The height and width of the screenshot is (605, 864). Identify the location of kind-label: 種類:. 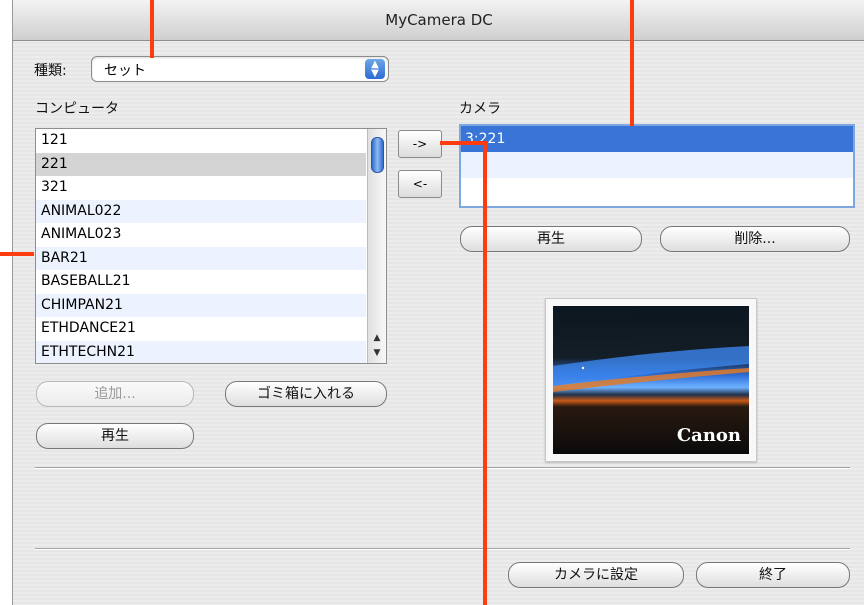
(50, 71).